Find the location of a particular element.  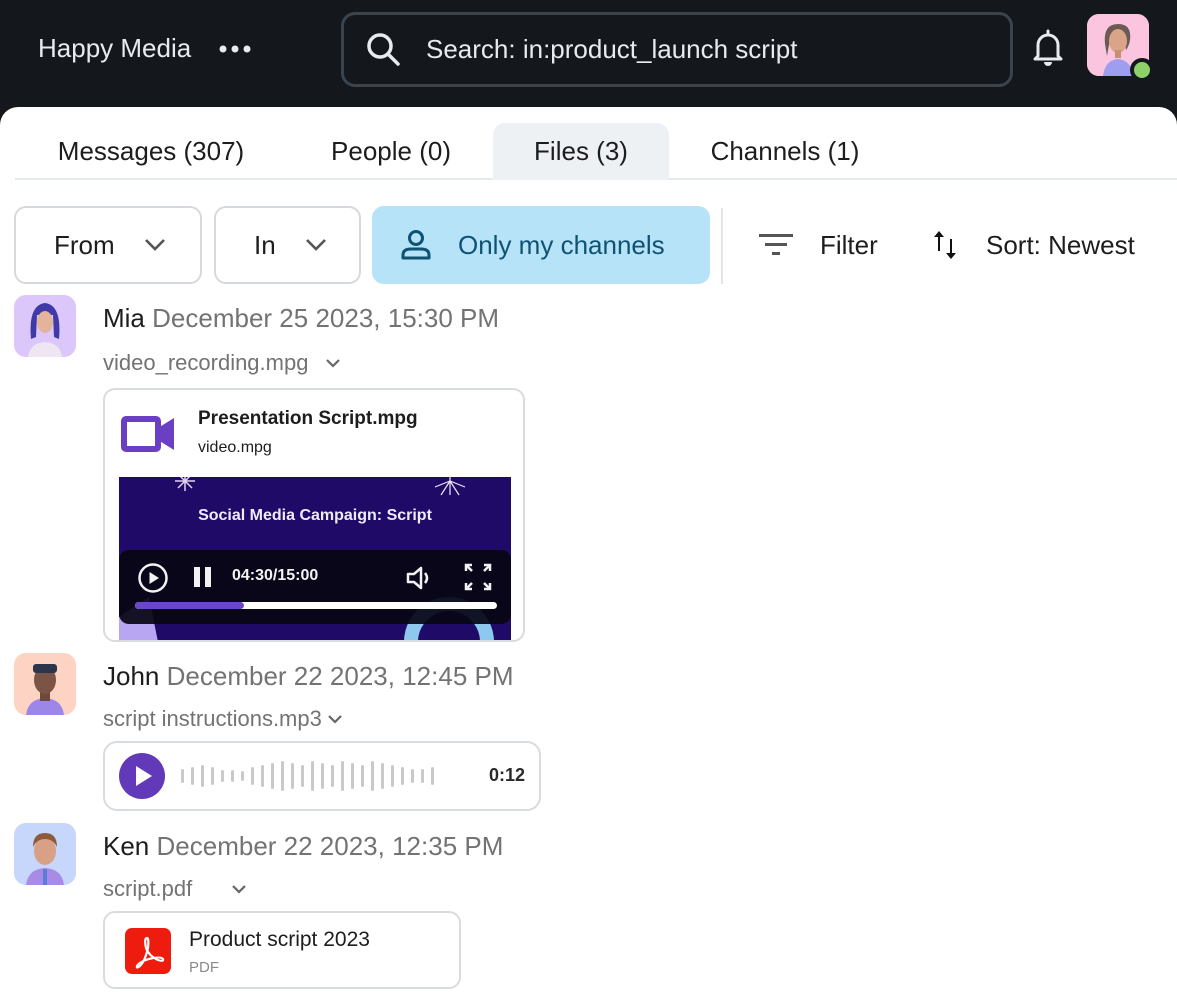

file-name-toggle: video_recording.mpg is located at coordinates (222, 363).